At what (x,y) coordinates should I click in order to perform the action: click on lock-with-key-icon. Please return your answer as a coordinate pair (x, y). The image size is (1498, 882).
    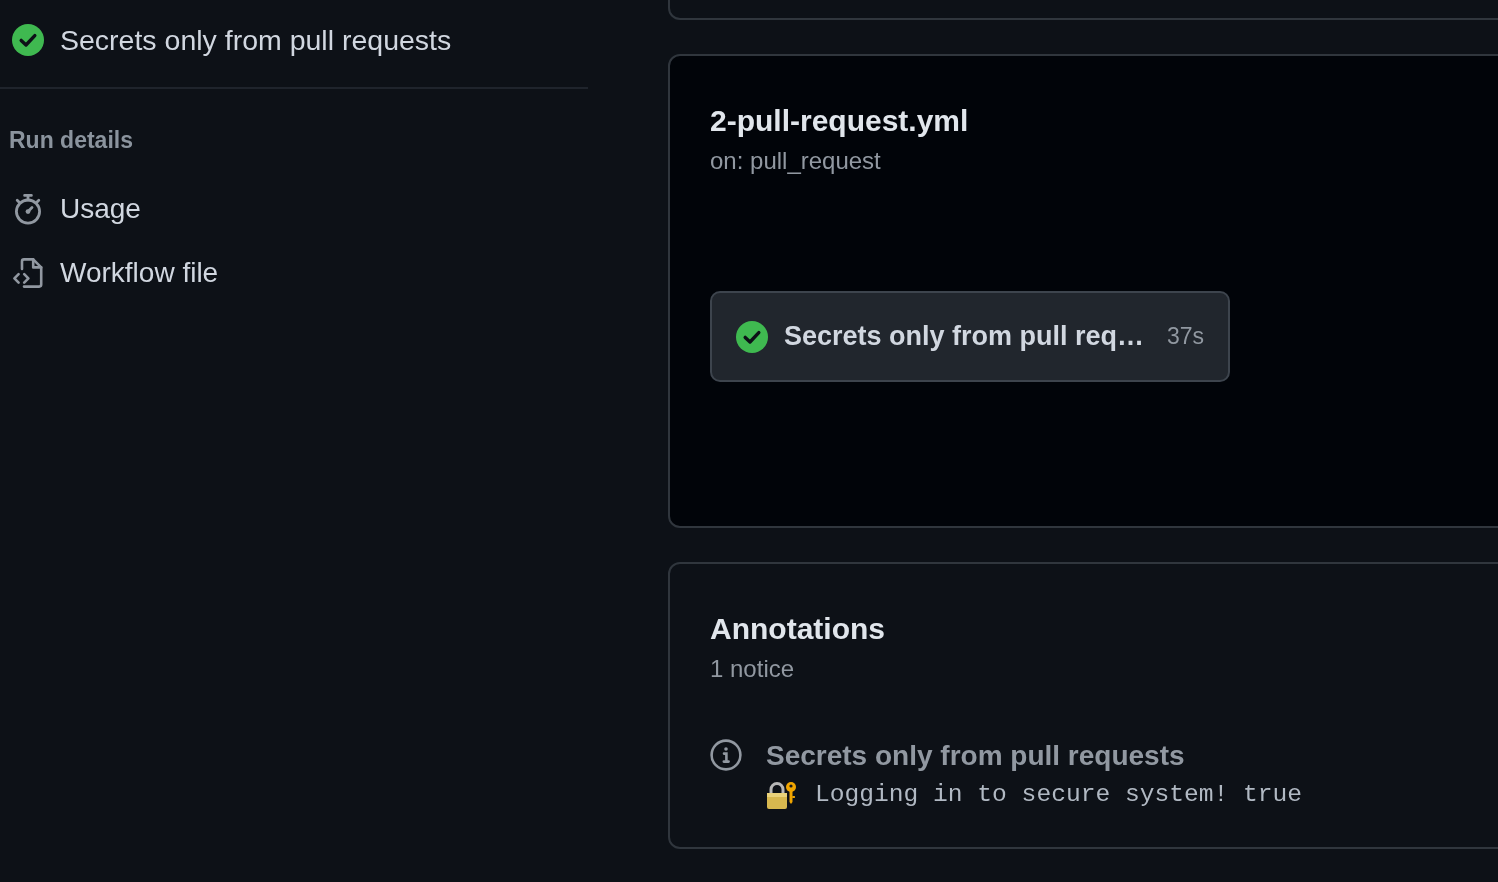
    Looking at the image, I should click on (781, 795).